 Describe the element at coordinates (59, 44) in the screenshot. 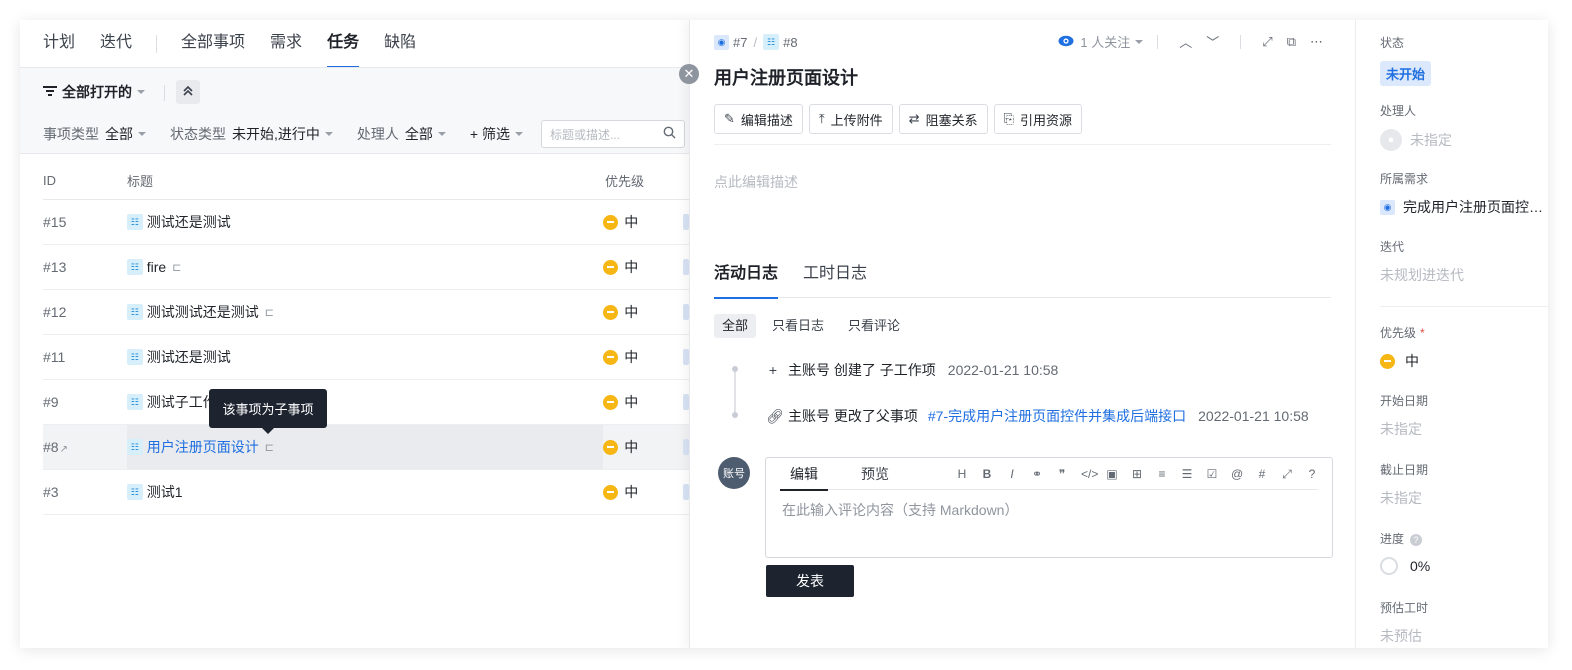

I see `tab-plan: 计划` at that location.